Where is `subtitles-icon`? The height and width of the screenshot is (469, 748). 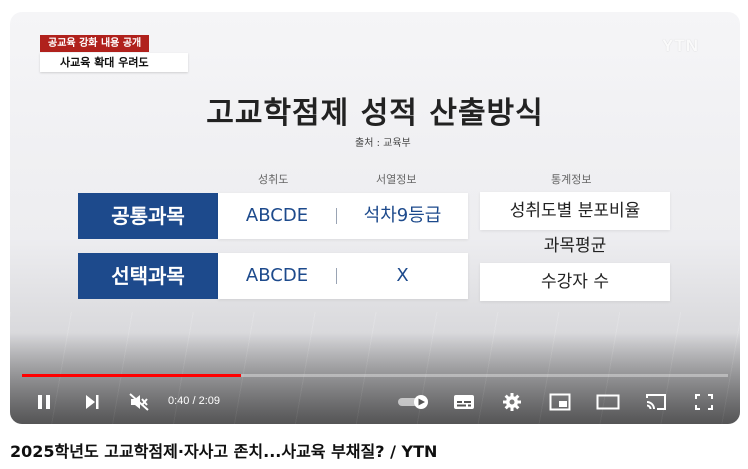 subtitles-icon is located at coordinates (464, 402).